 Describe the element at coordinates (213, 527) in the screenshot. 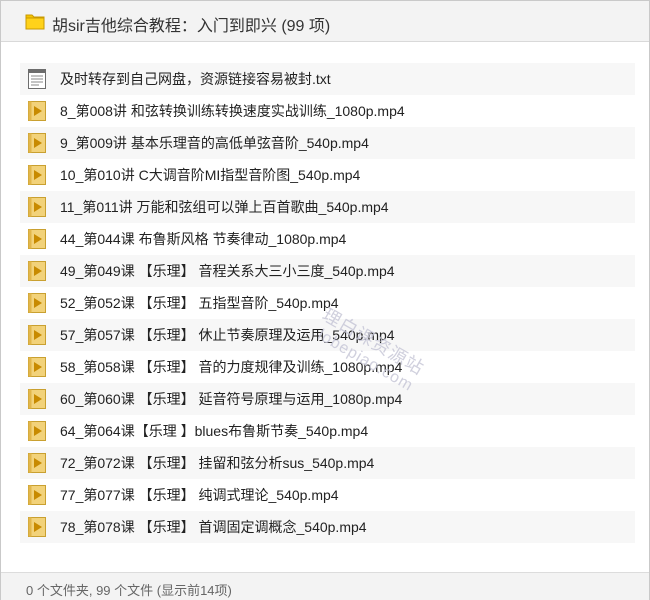

I see `file-name: 78_第078课 【乐理】 首调固定调概念_540p.mp4` at that location.